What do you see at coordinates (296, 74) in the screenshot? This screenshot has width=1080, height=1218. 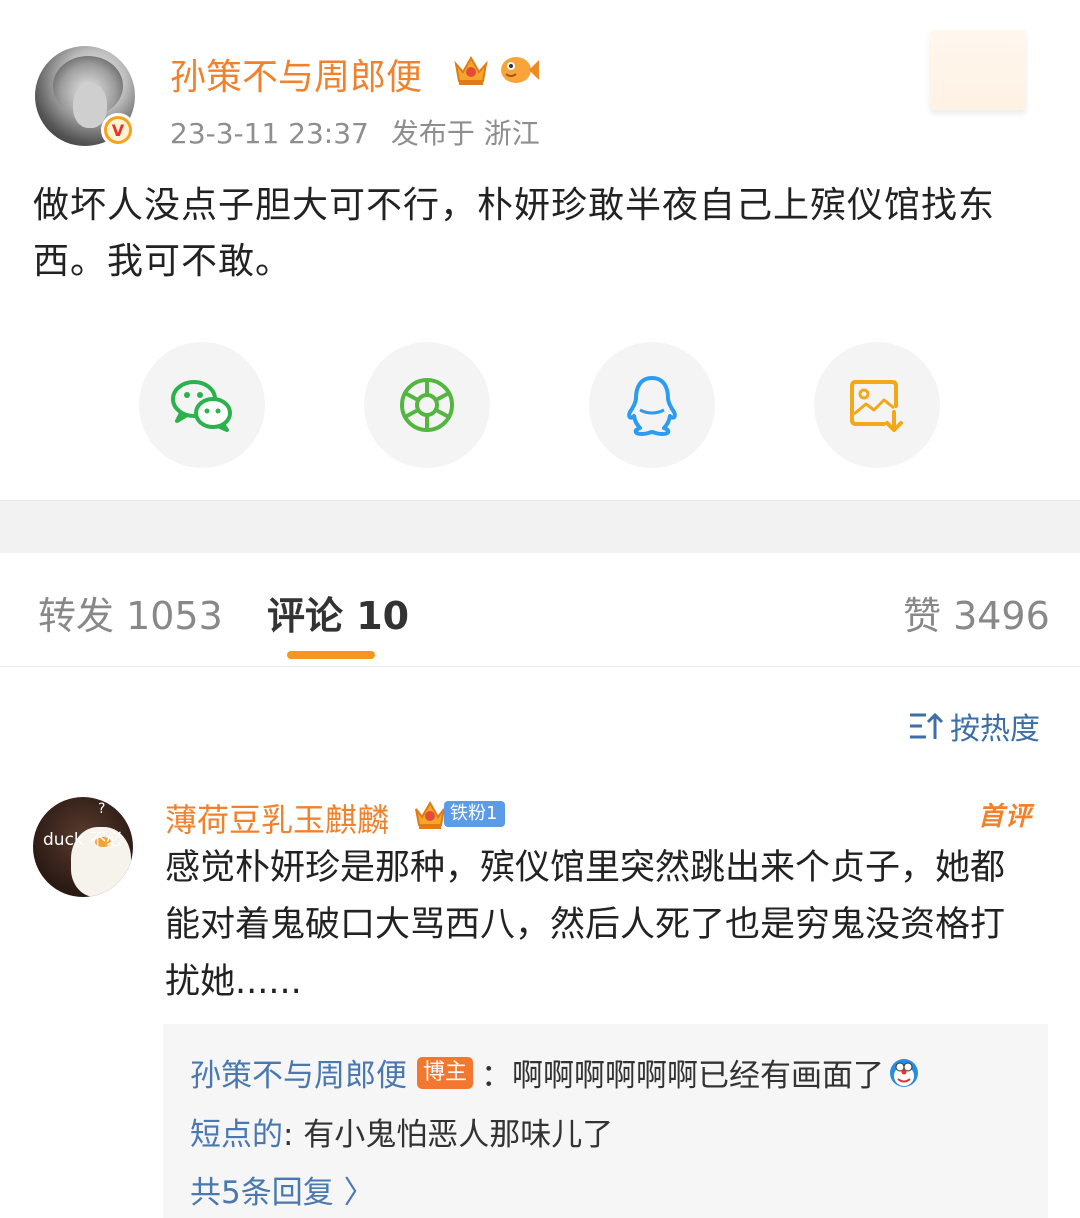 I see `post-author-name: 孙策不与周郎便` at bounding box center [296, 74].